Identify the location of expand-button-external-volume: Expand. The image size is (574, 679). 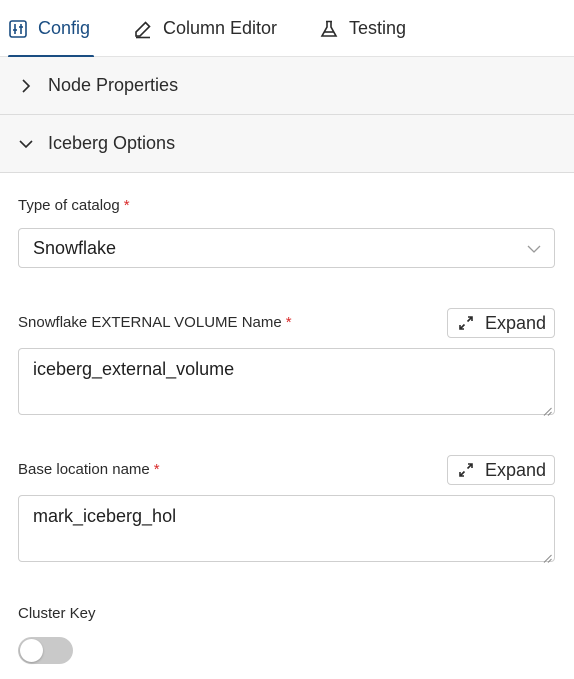
(501, 323).